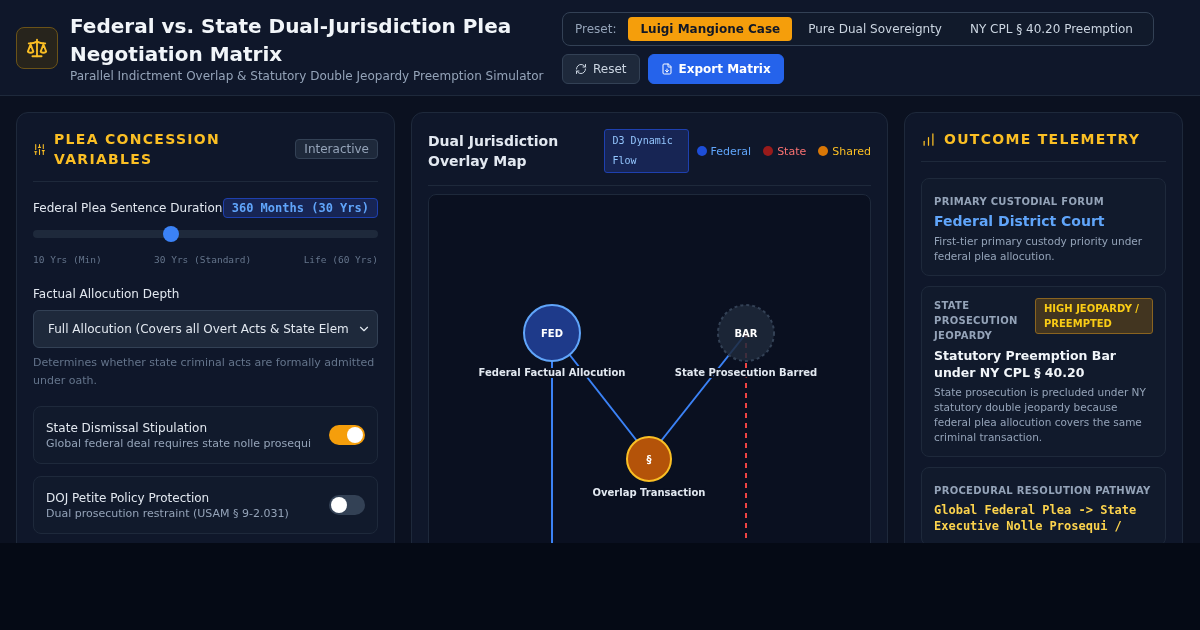 The height and width of the screenshot is (630, 1200). What do you see at coordinates (1039, 249) in the screenshot?
I see `card-description: First-tier primary custody priority under federal plea allocution.` at bounding box center [1039, 249].